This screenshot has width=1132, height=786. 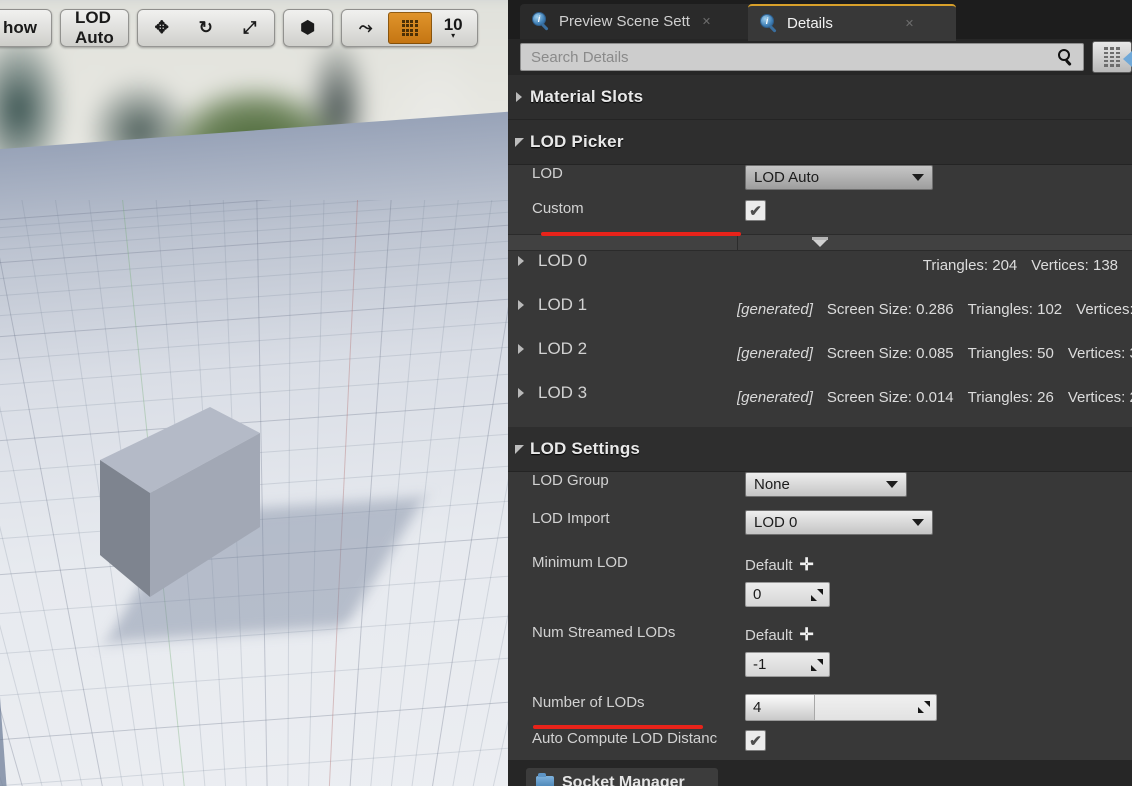 What do you see at coordinates (755, 210) in the screenshot?
I see `checkbox-custom: ✔` at bounding box center [755, 210].